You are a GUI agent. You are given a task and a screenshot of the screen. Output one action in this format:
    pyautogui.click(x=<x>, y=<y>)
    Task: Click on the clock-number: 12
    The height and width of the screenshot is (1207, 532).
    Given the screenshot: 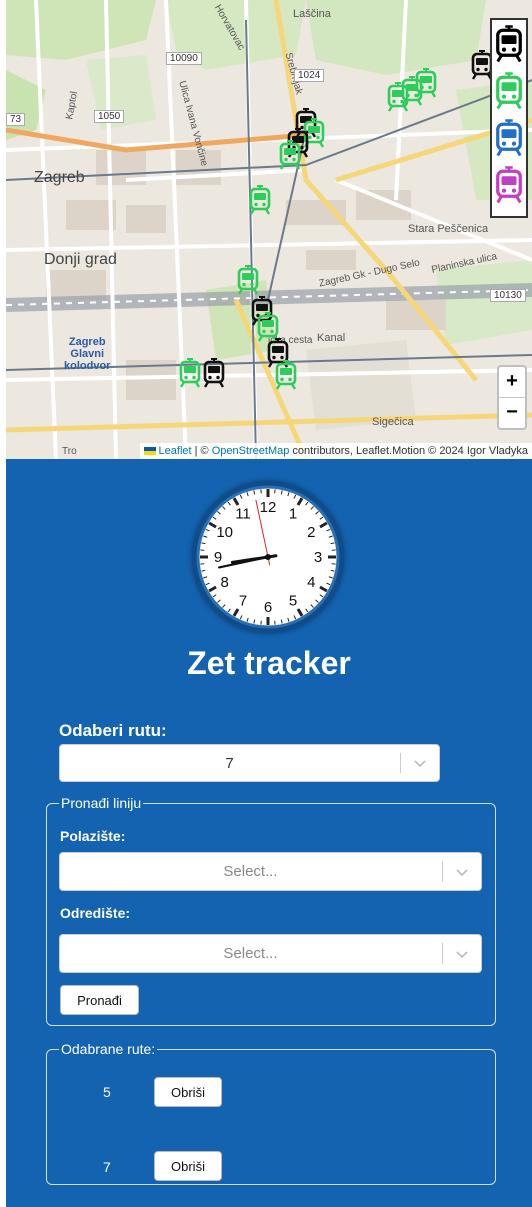 What is the action you would take?
    pyautogui.click(x=268, y=507)
    